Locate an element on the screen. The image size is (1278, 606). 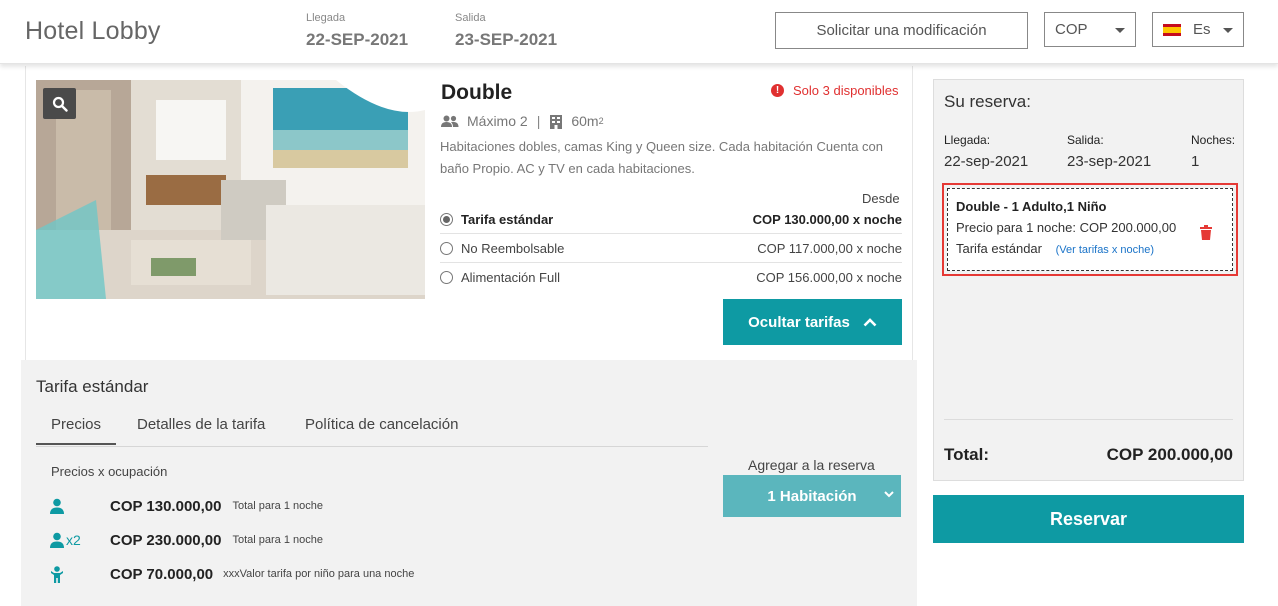
summary-nights-value: 1 is located at coordinates (1195, 161).